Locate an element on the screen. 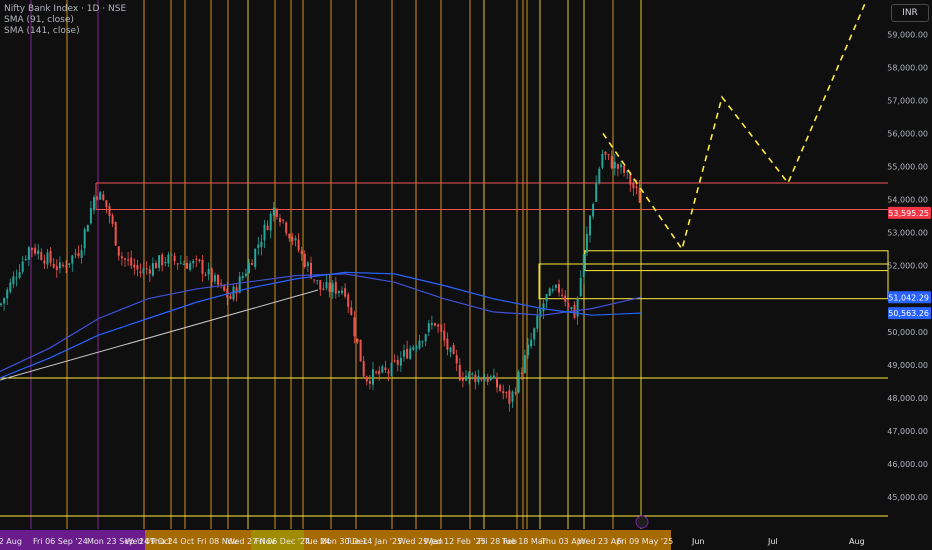 The image size is (932, 550). x-tick-label: Jul is located at coordinates (772, 541).